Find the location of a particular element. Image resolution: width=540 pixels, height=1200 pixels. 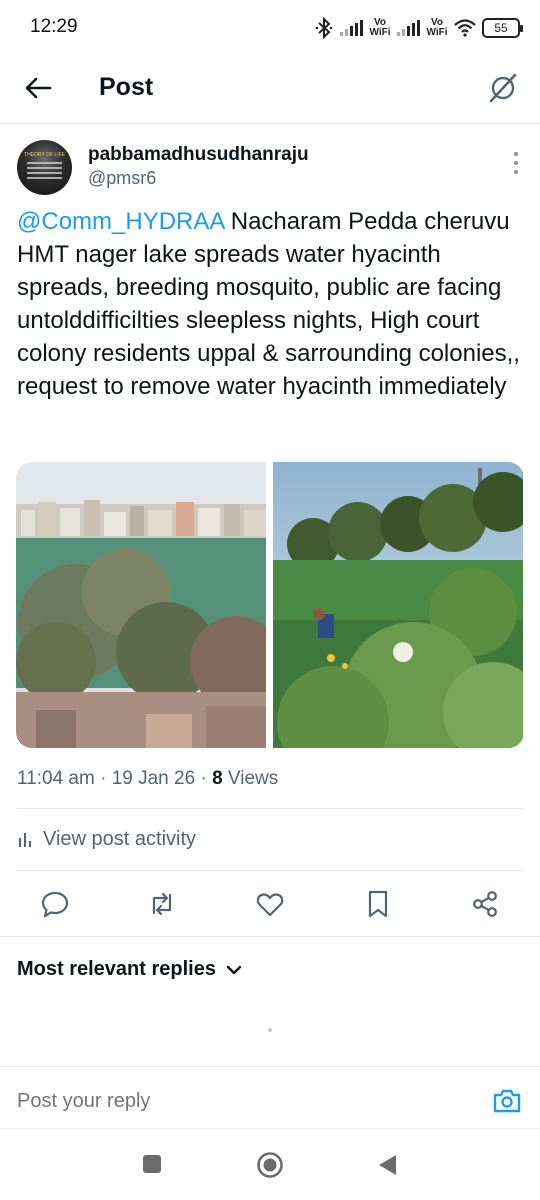

status-time: 12:29 is located at coordinates (54, 26).